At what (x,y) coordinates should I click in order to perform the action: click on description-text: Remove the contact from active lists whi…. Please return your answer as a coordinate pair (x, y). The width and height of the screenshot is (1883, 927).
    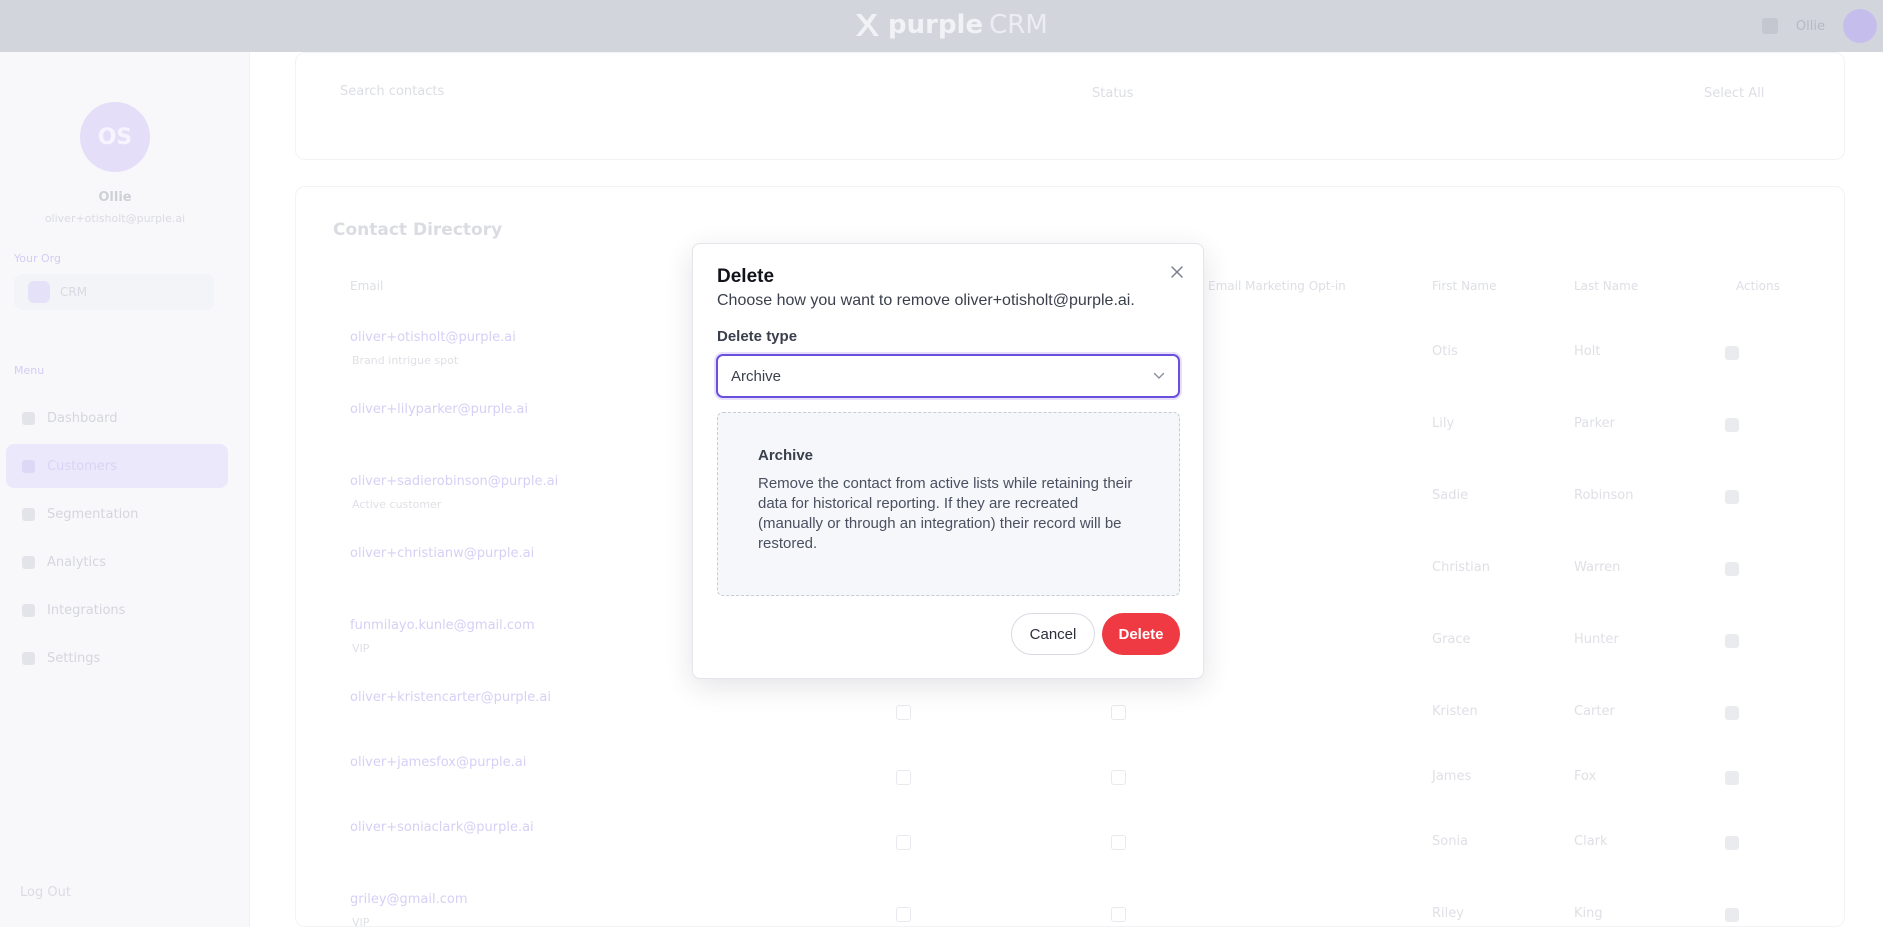
    Looking at the image, I should click on (945, 513).